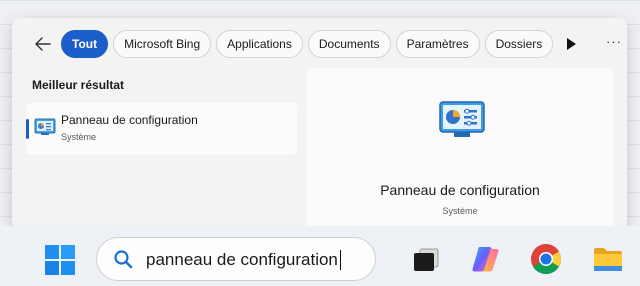 This screenshot has height=286, width=640. I want to click on best-match-heading: Meilleur résultat, so click(78, 85).